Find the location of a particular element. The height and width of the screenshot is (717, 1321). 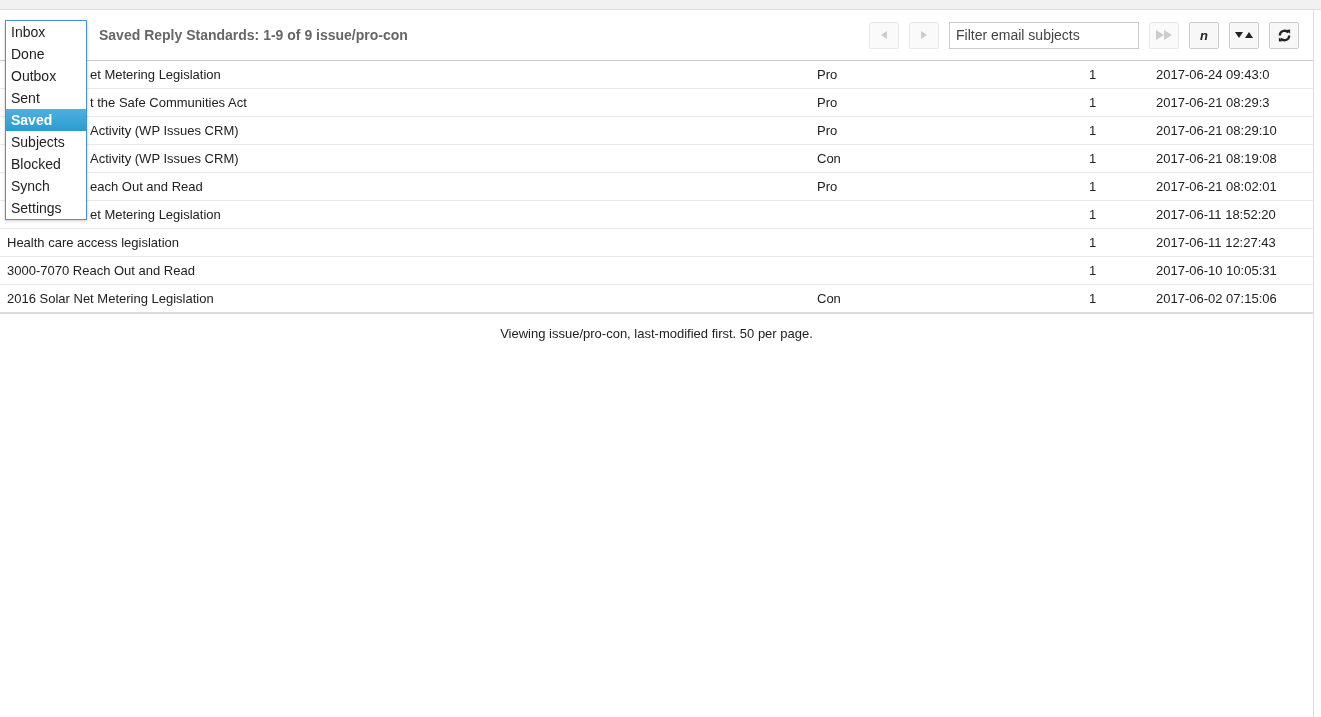

subject-cell: 2016 Solar Net Metering Legislation is located at coordinates (110, 298).